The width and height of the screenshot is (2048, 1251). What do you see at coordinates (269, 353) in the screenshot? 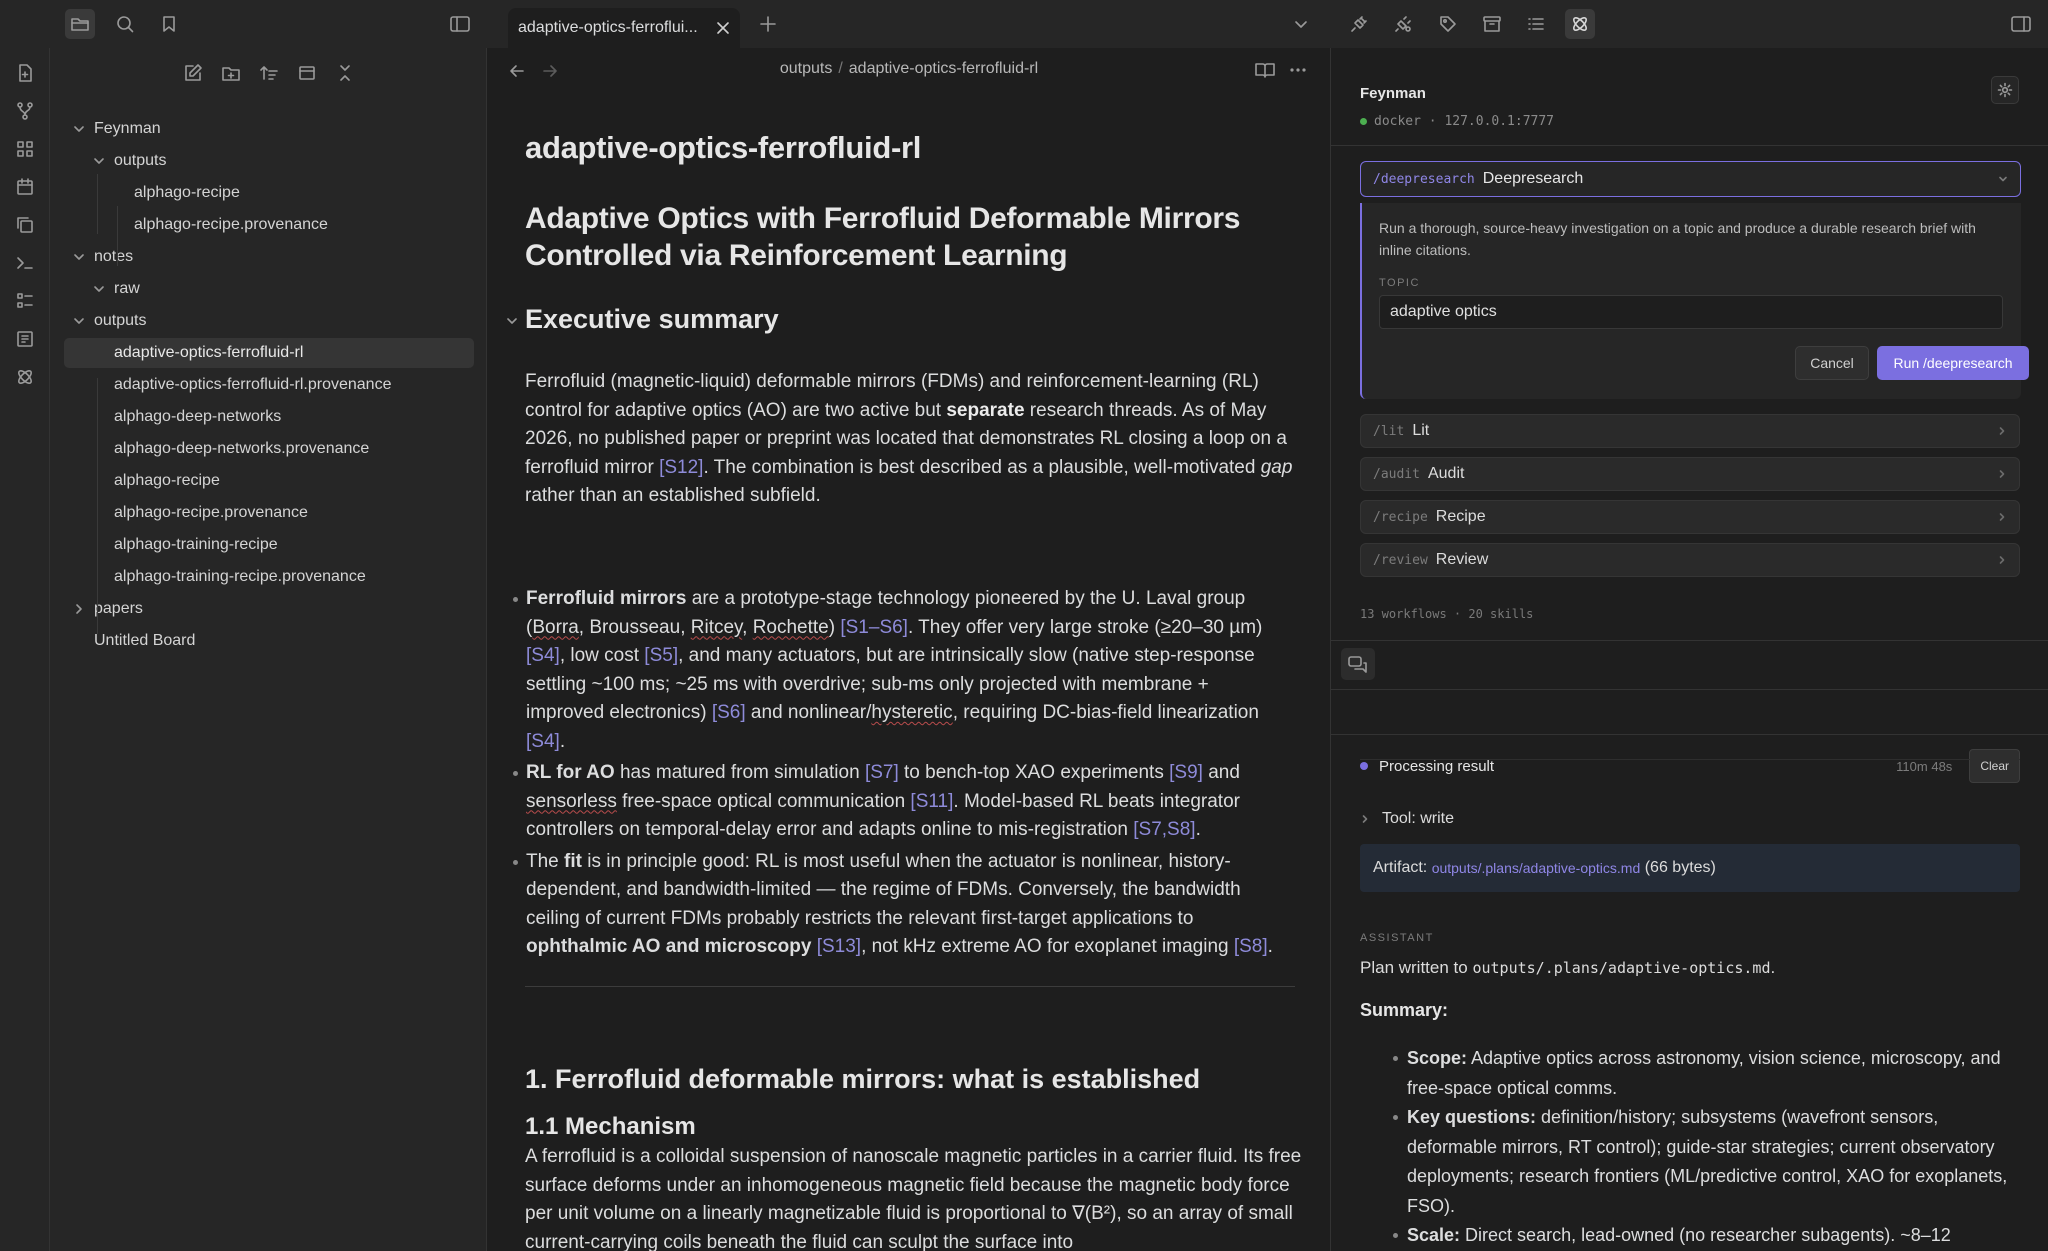
I see `tree-file: adaptive-optics-ferrofluid-rl` at bounding box center [269, 353].